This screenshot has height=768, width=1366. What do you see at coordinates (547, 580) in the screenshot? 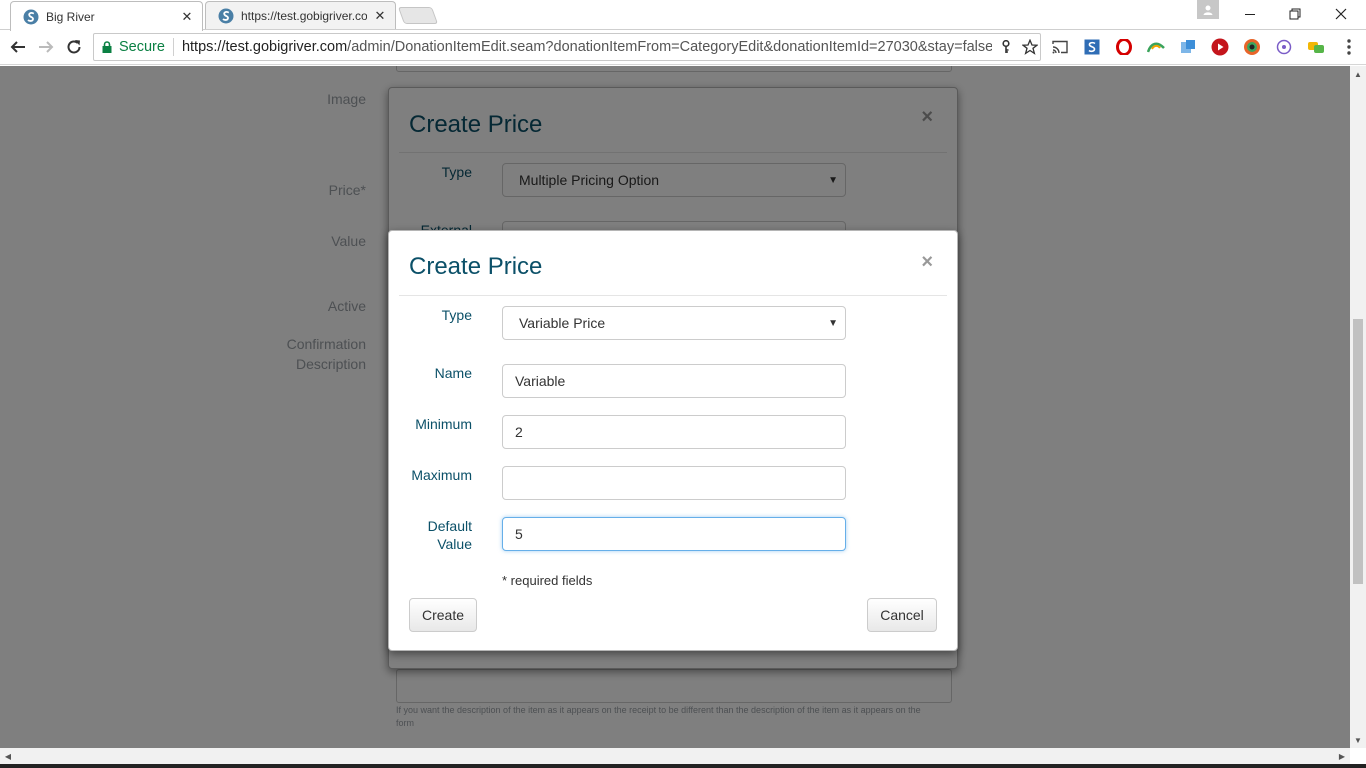
I see `required-fields-note: * required fields` at bounding box center [547, 580].